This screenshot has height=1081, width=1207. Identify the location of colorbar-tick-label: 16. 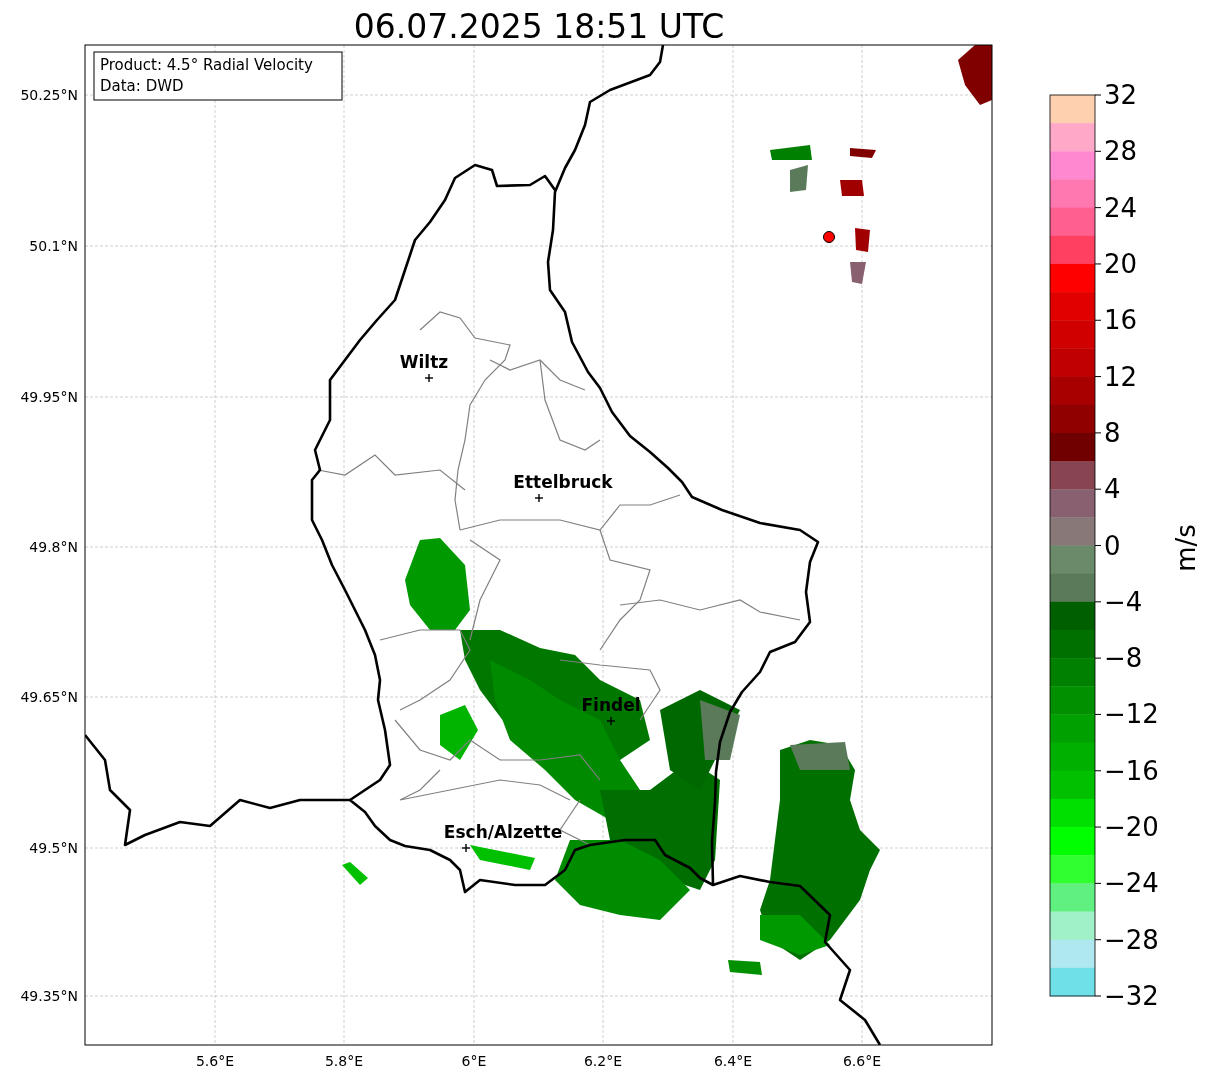
(1121, 320).